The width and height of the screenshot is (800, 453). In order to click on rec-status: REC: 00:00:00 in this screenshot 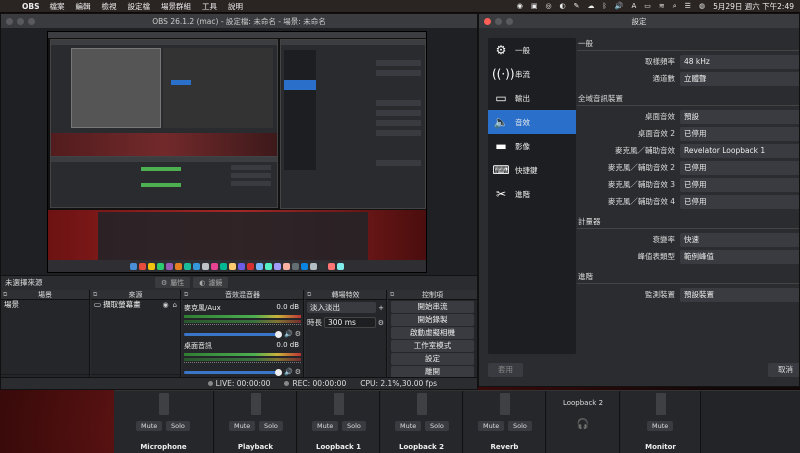, I will do `click(315, 383)`.